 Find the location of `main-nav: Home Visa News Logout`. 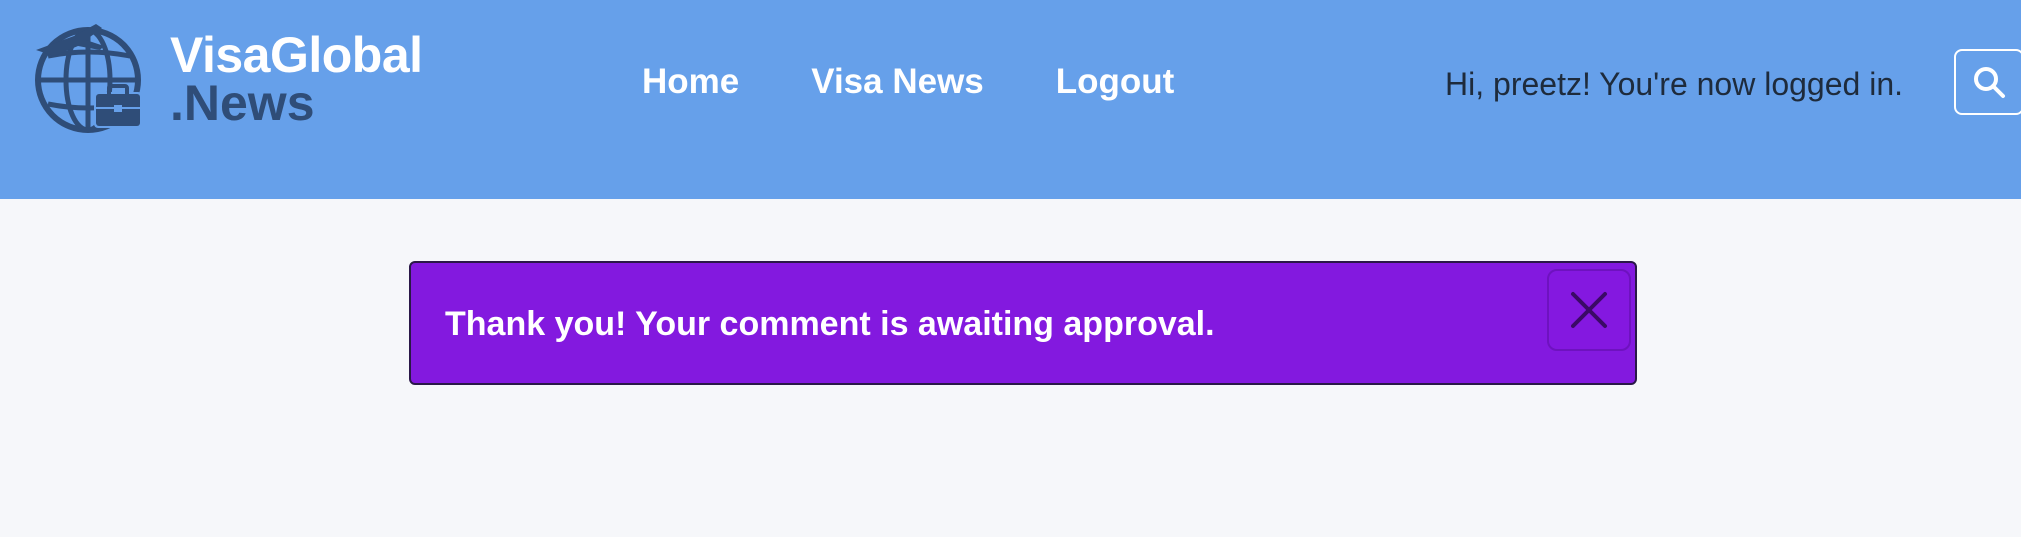

main-nav: Home Visa News Logout is located at coordinates (908, 82).